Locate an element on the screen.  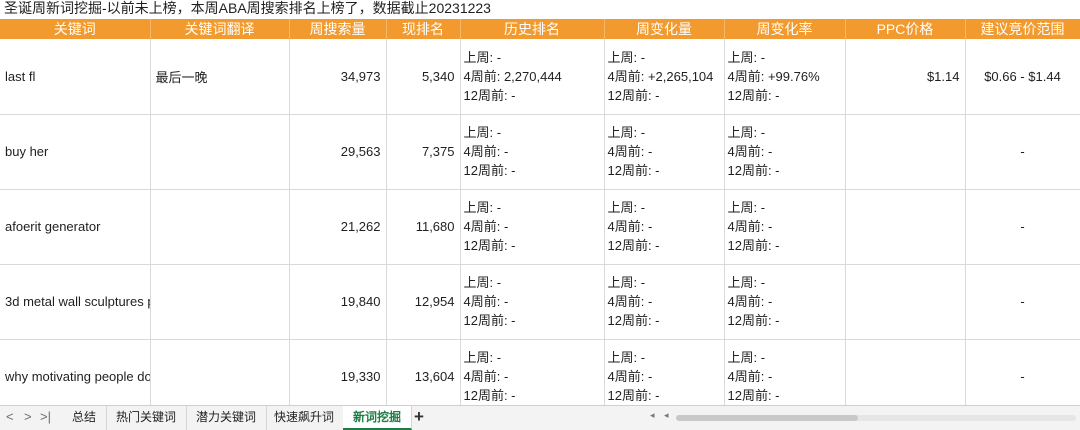
volume-cell: 19,330 is located at coordinates (338, 377).